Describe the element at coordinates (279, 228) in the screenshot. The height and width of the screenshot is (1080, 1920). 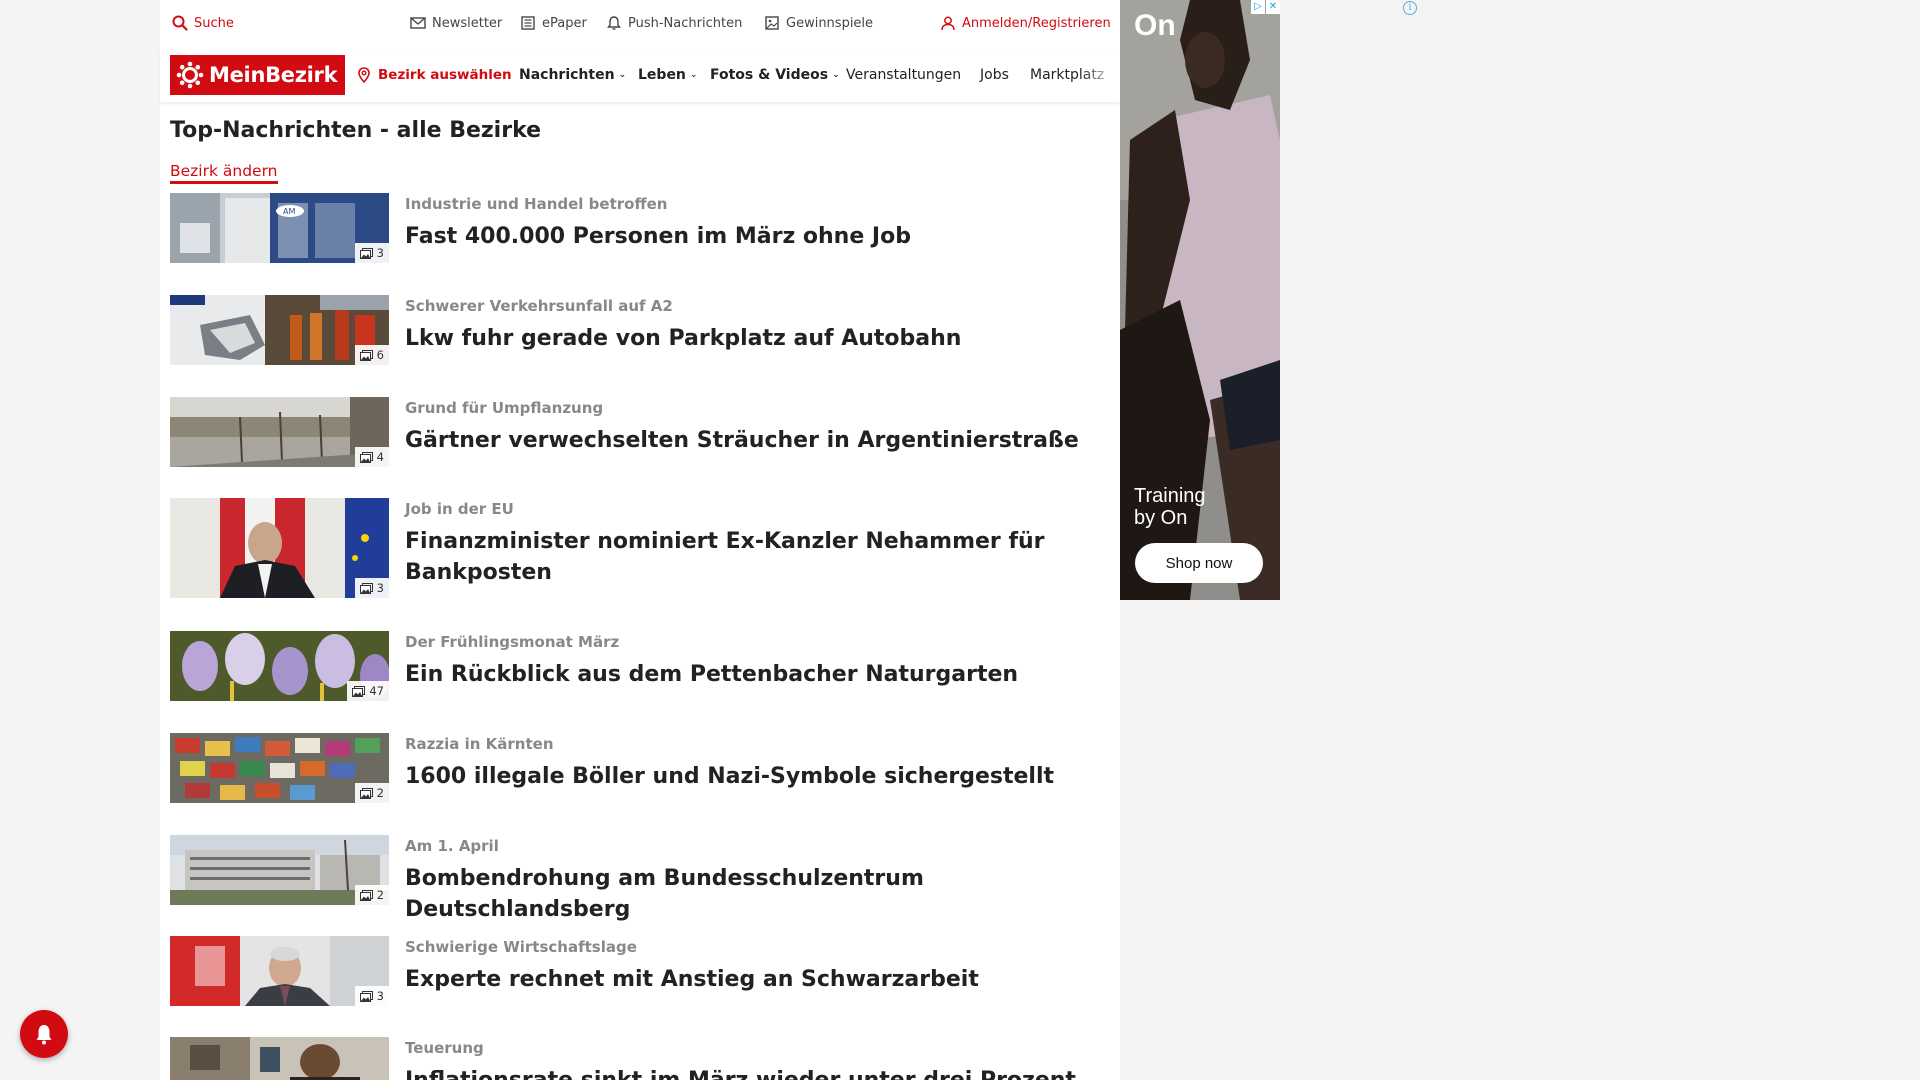
I see `article-thumbnail: AM 3` at that location.